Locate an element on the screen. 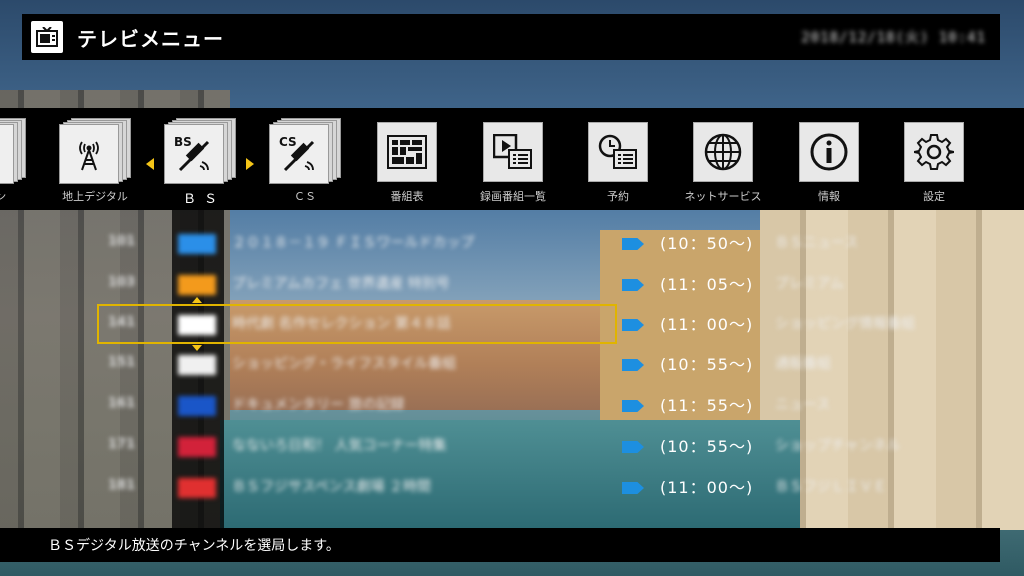  menu-label: リーン is located at coordinates (3, 196).